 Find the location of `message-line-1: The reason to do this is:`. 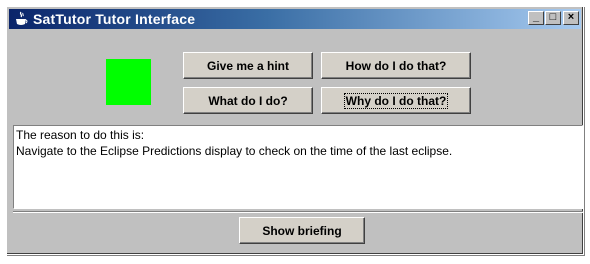

message-line-1: The reason to do this is: is located at coordinates (80, 135).